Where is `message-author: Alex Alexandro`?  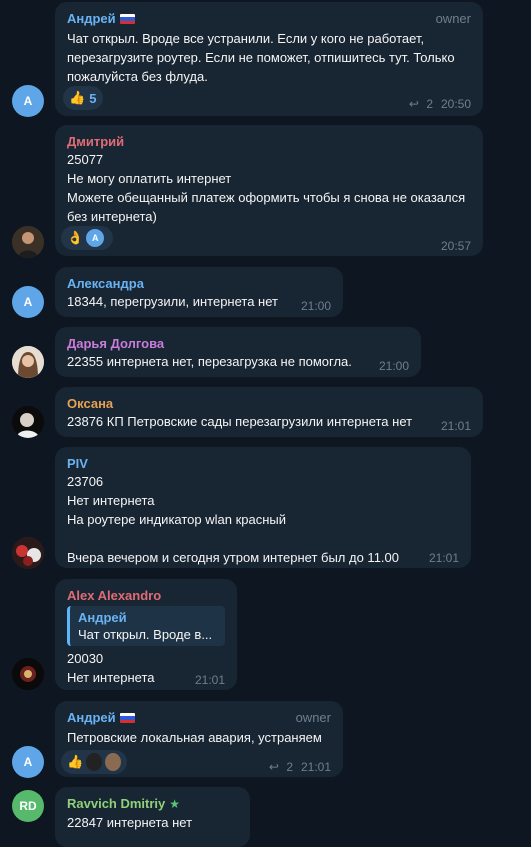
message-author: Alex Alexandro is located at coordinates (146, 595).